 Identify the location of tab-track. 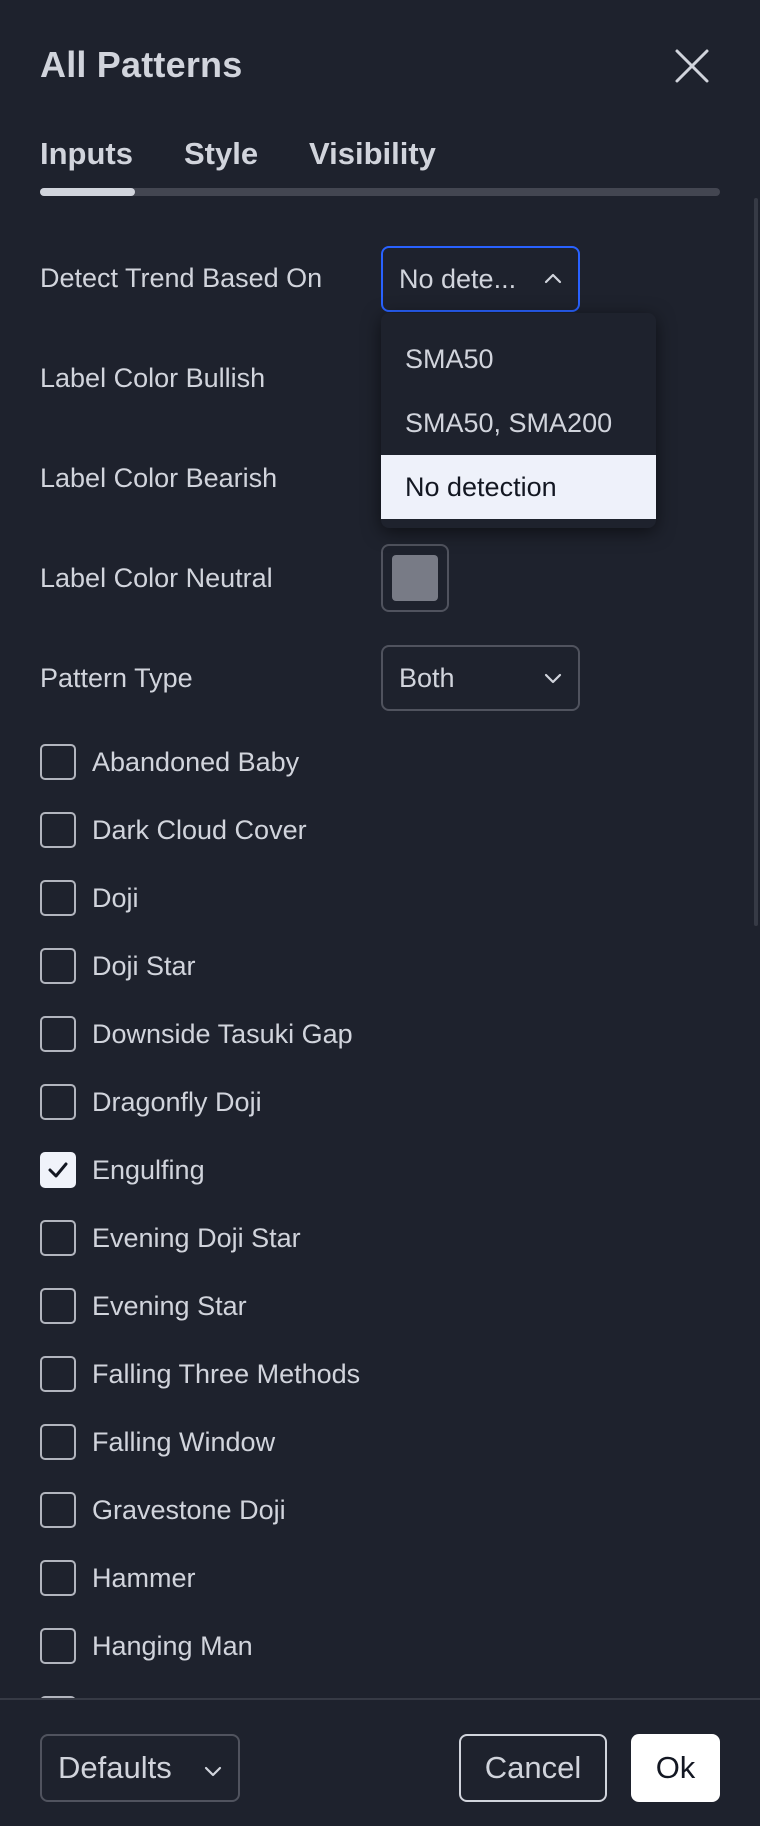
(380, 192).